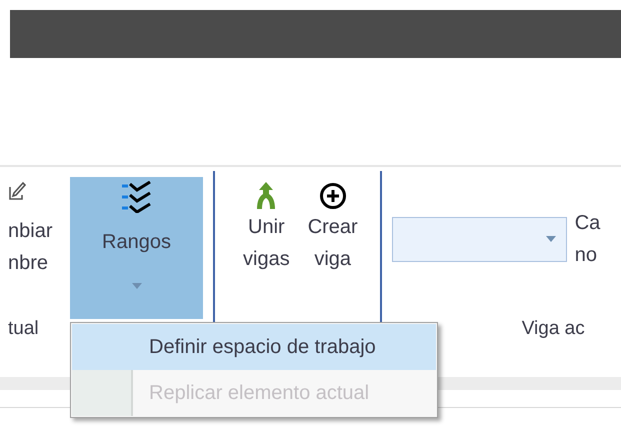 The height and width of the screenshot is (433, 621). I want to click on beam-dropdown, so click(479, 239).